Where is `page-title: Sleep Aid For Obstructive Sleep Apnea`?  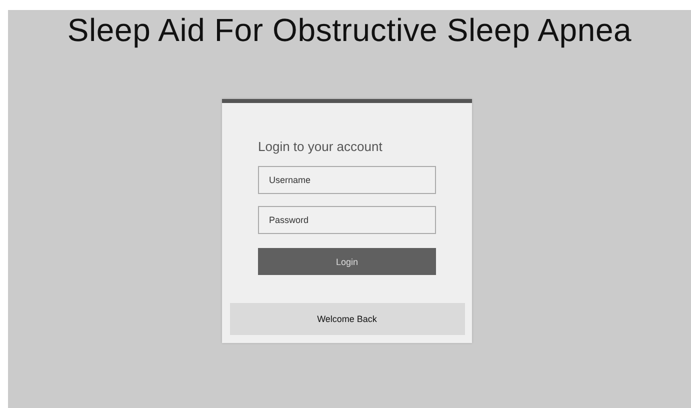 page-title: Sleep Aid For Obstructive Sleep Apnea is located at coordinates (349, 30).